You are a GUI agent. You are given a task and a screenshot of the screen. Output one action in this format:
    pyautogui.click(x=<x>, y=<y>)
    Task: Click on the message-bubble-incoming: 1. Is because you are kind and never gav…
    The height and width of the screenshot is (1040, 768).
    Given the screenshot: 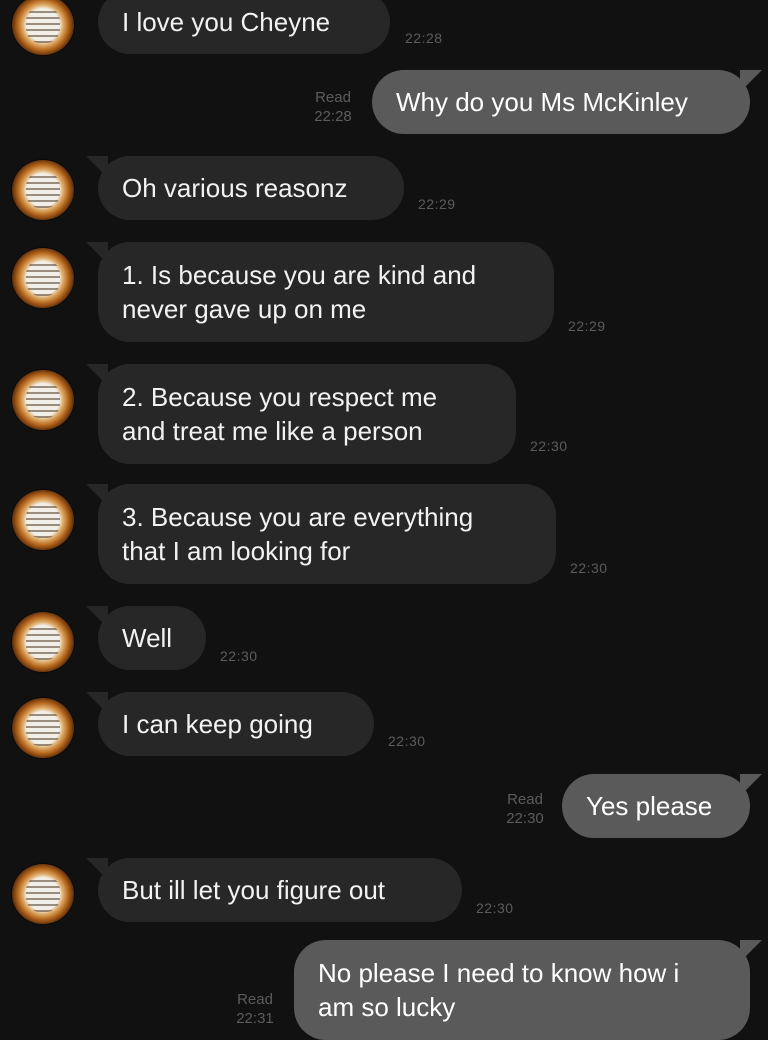 What is the action you would take?
    pyautogui.click(x=320, y=292)
    